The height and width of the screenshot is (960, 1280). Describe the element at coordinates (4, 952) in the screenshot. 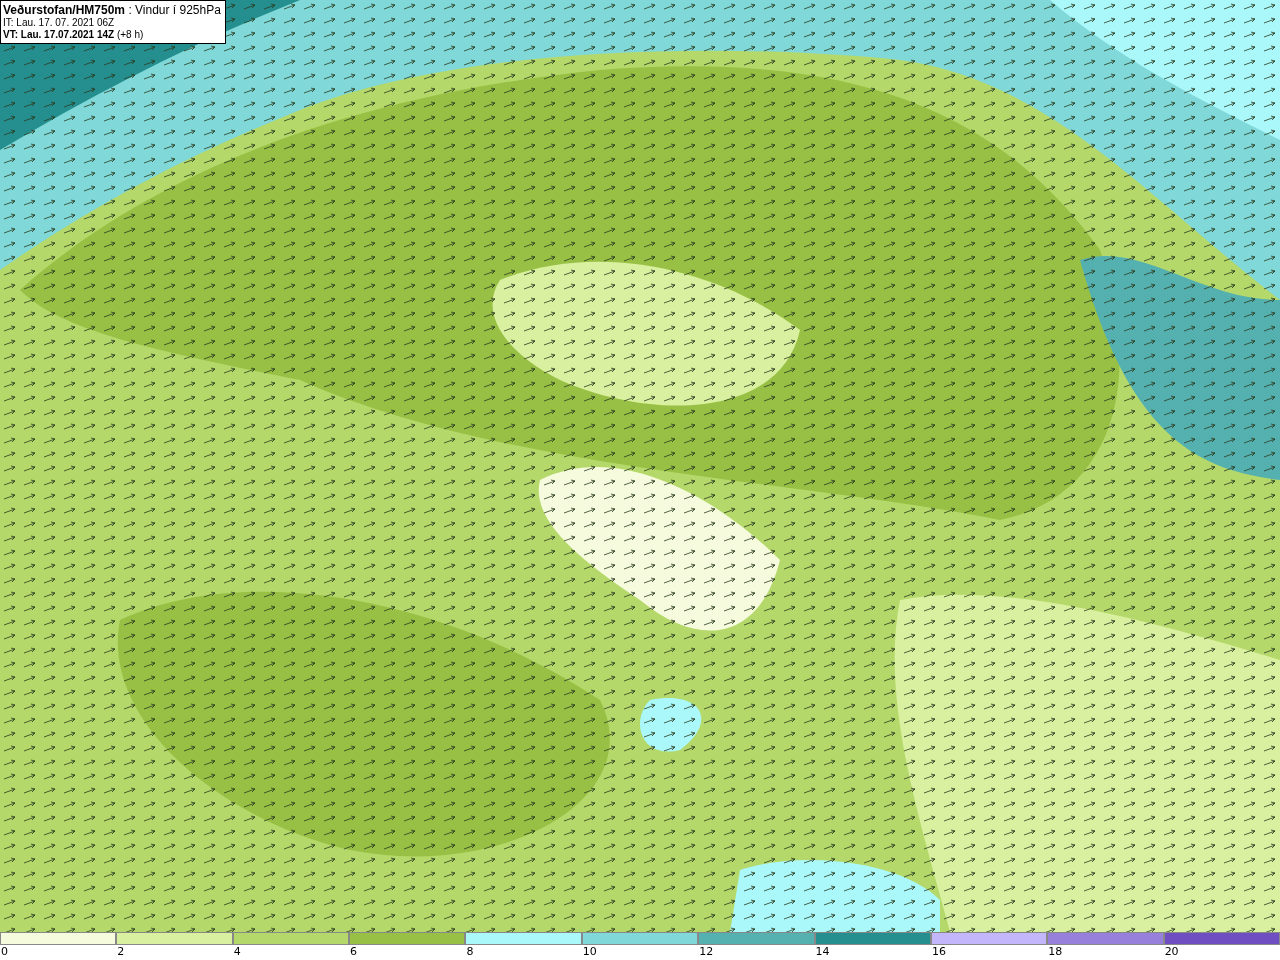

I see `legend-label: 0` at that location.